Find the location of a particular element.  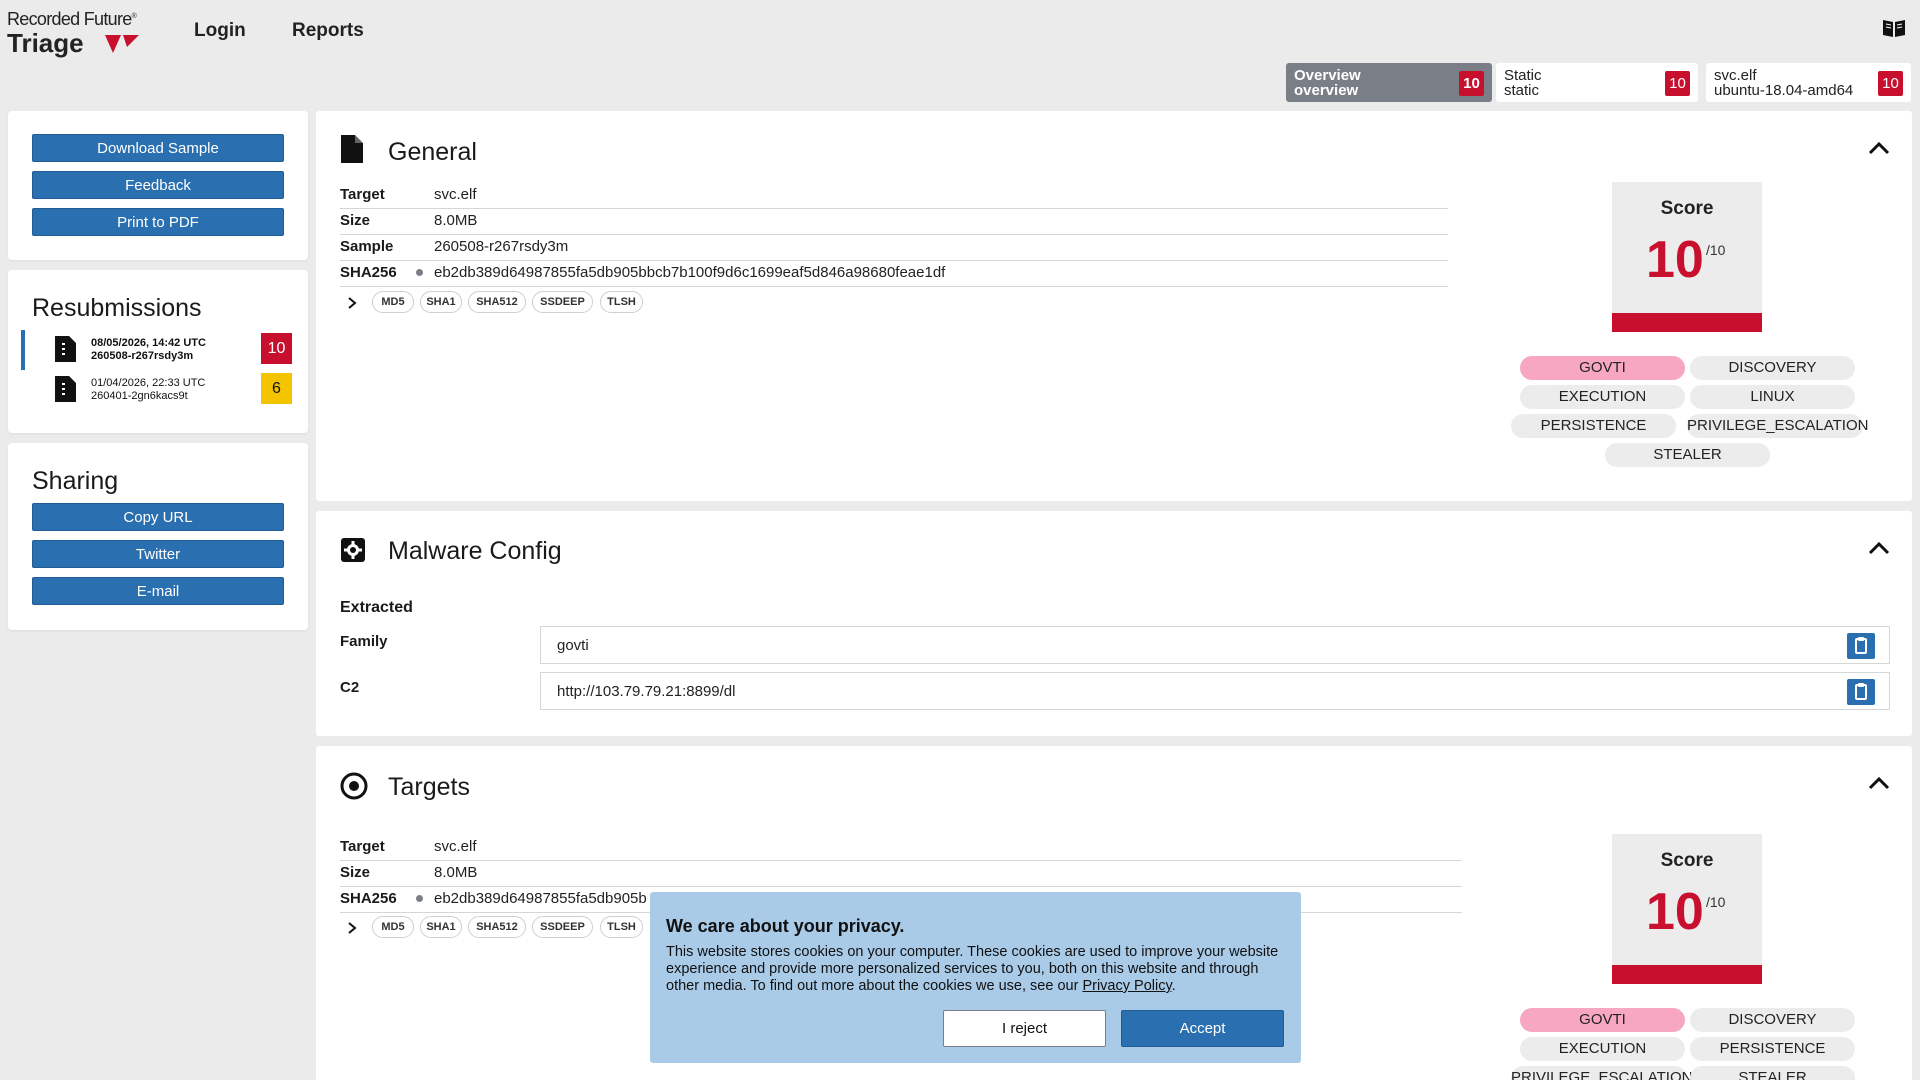

family-label: Family is located at coordinates (364, 641).